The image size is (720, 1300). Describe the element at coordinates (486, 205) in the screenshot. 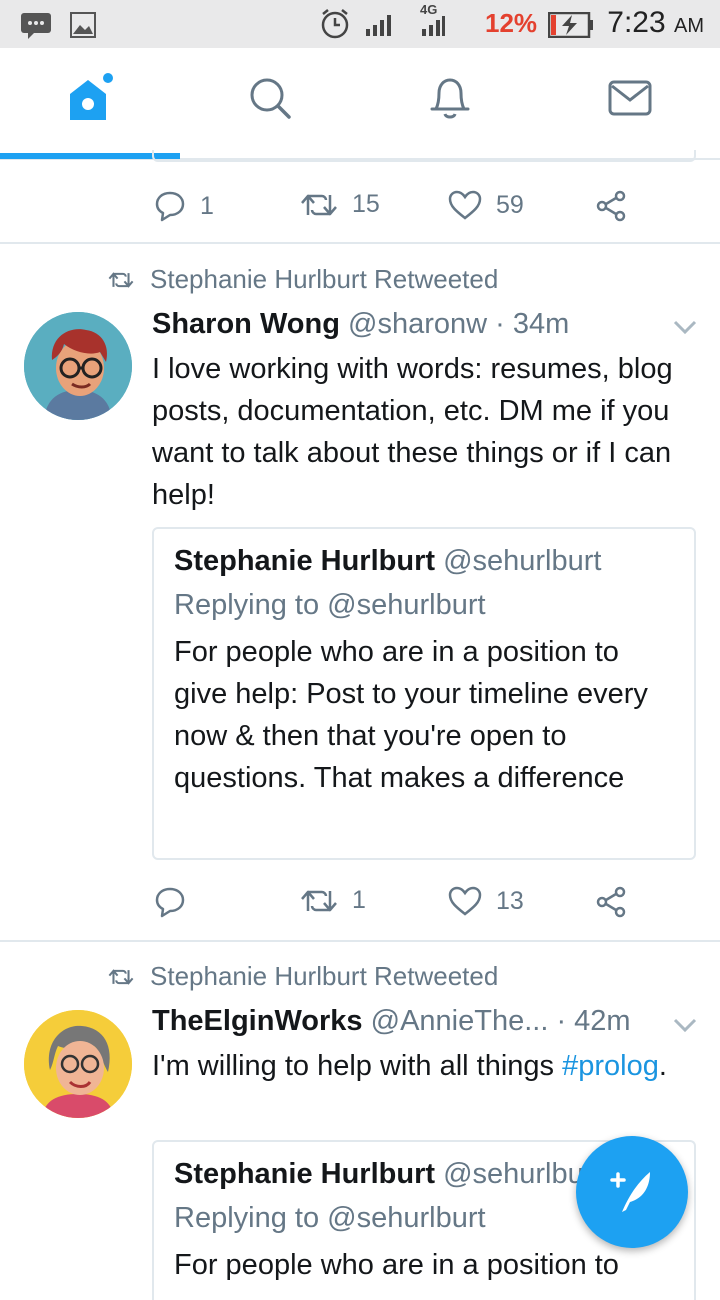

I see `like-button: 59` at that location.